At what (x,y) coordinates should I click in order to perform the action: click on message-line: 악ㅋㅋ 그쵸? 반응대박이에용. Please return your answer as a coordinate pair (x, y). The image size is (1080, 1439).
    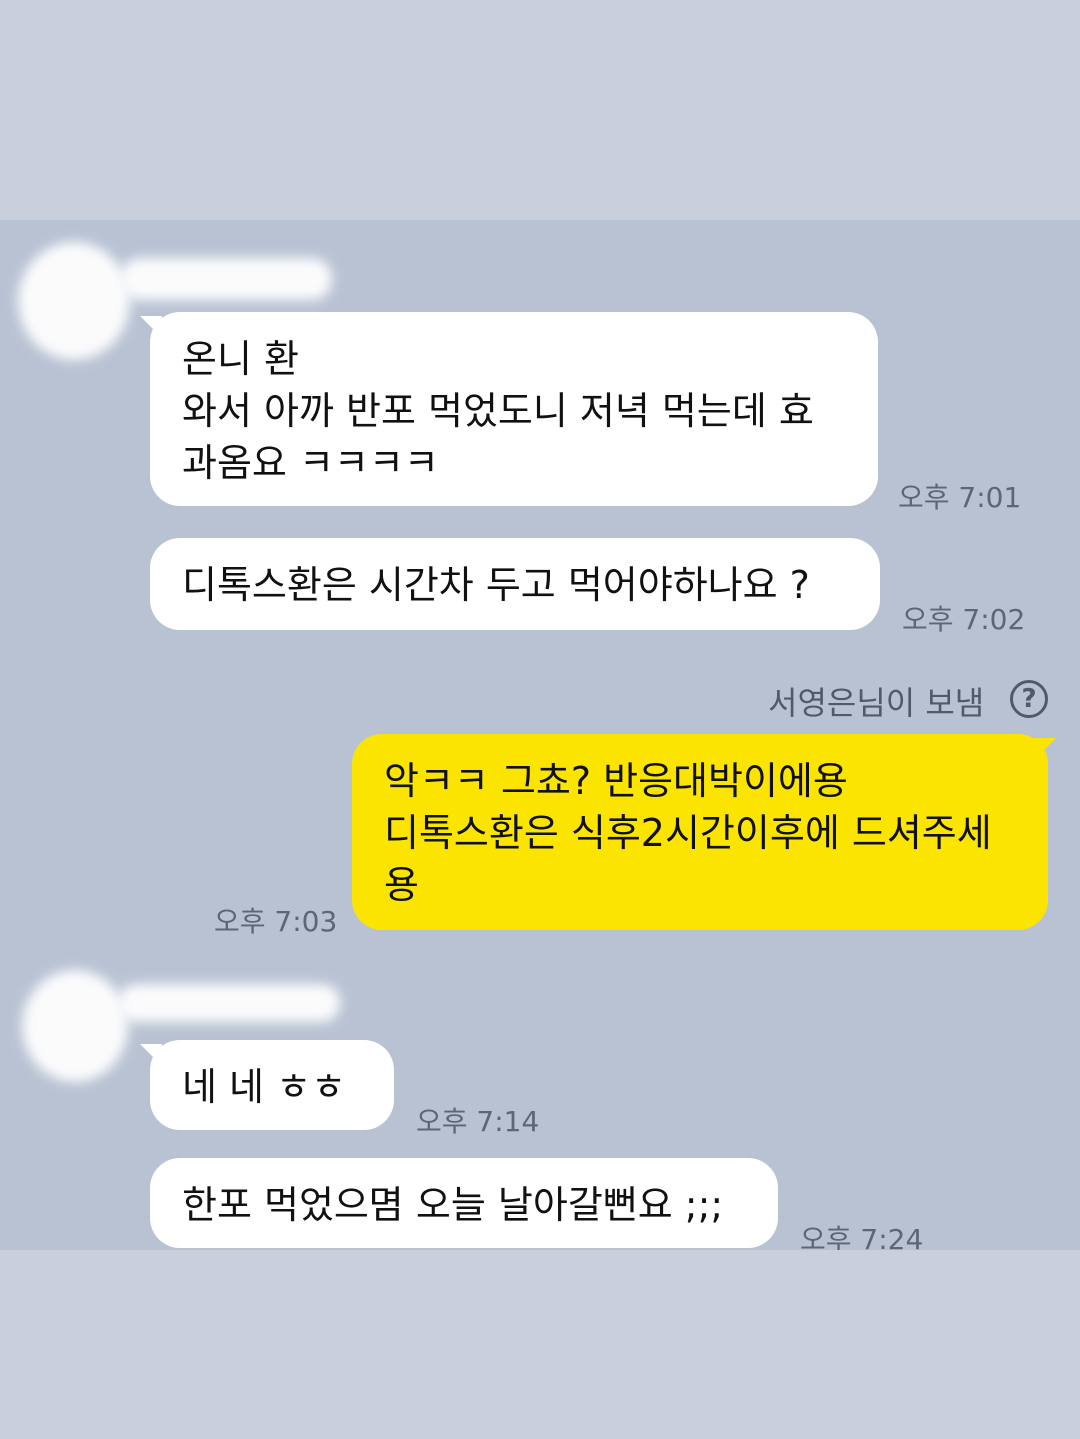
    Looking at the image, I should click on (616, 781).